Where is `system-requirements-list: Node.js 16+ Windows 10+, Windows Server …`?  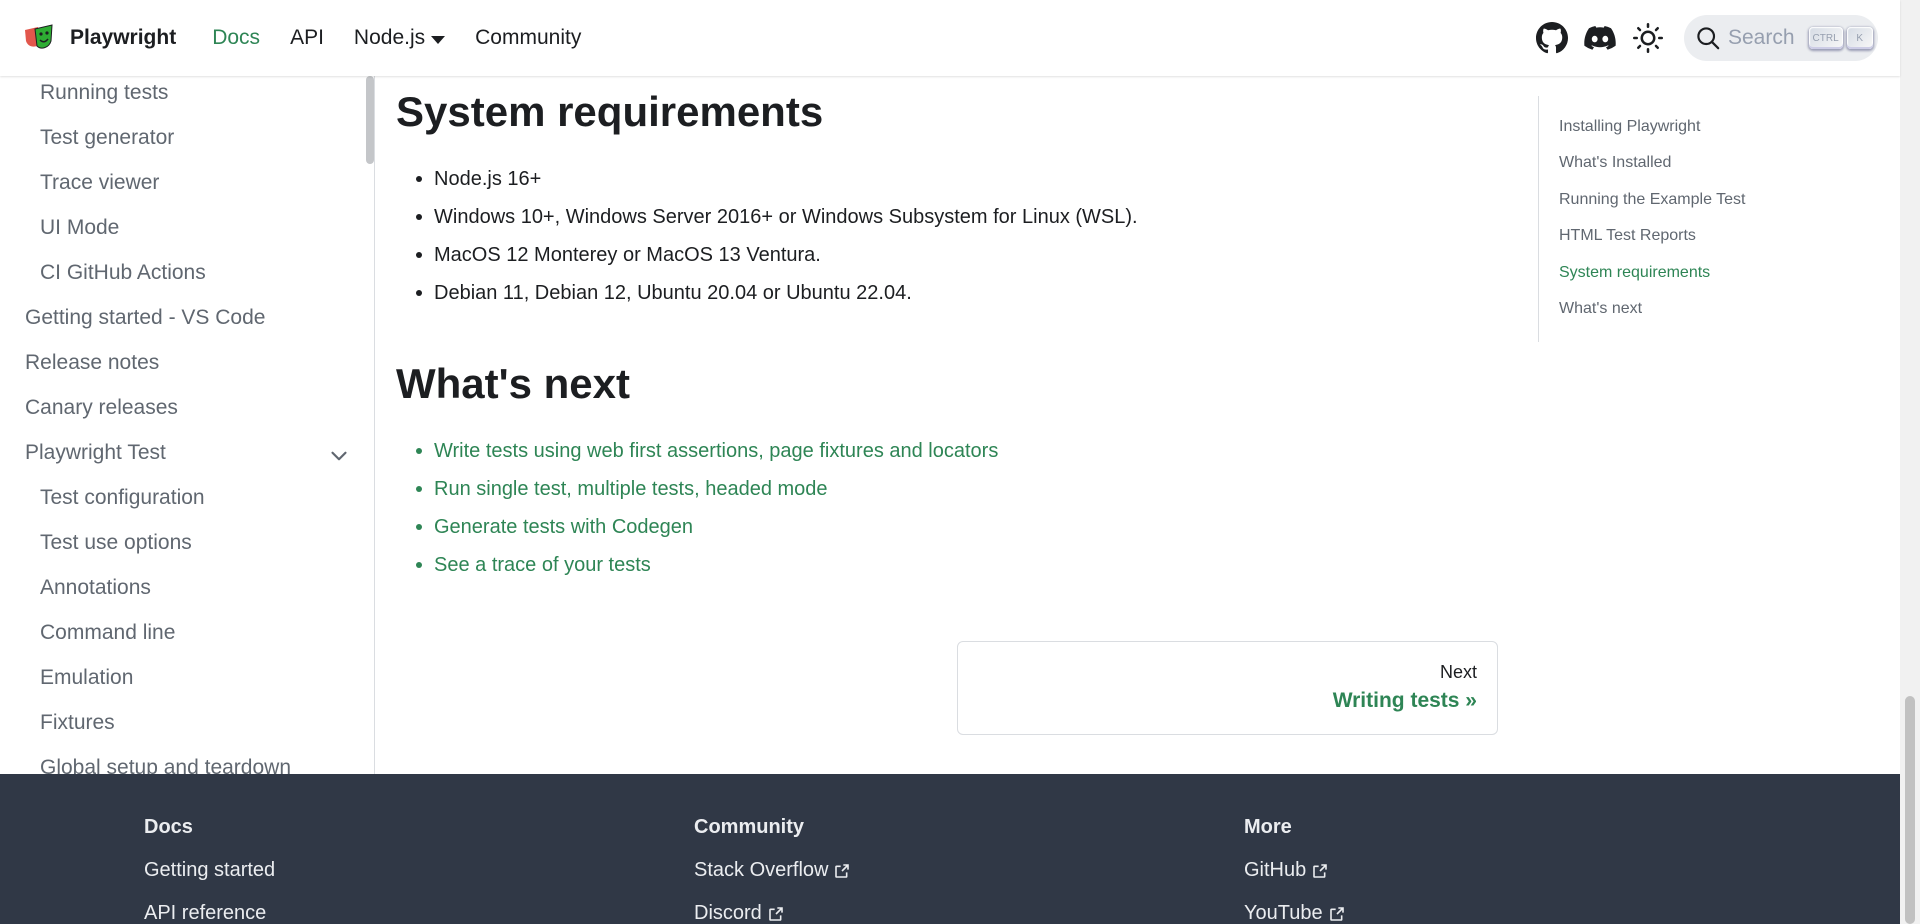 system-requirements-list: Node.js 16+ Windows 10+, Windows Server … is located at coordinates (777, 236).